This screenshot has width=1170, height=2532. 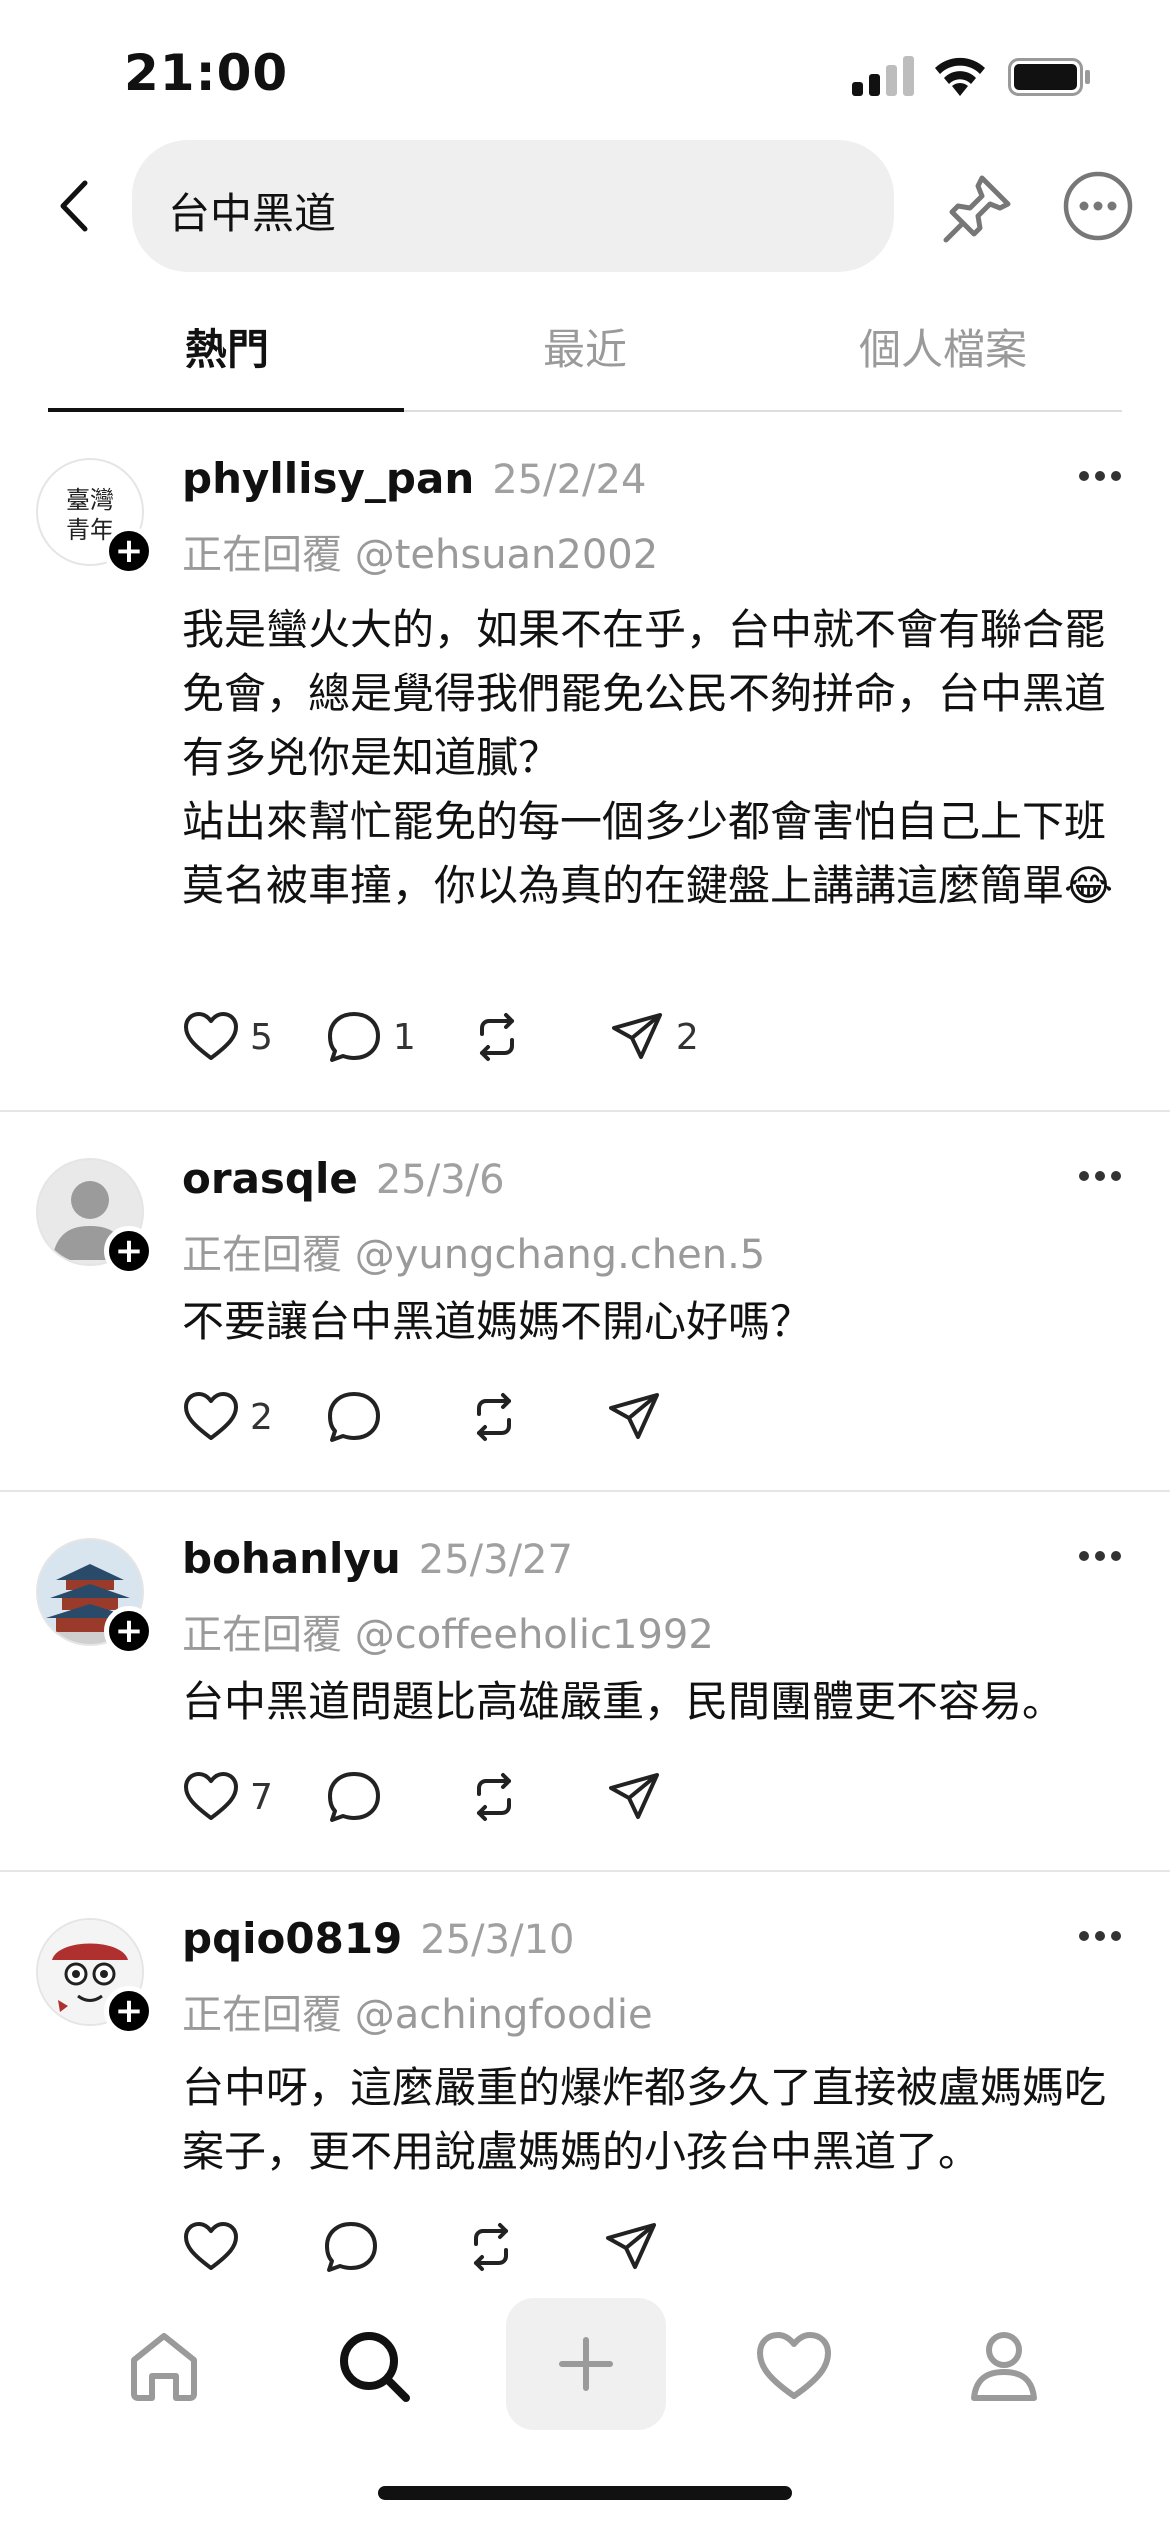 I want to click on chevron-left-icon, so click(x=74, y=206).